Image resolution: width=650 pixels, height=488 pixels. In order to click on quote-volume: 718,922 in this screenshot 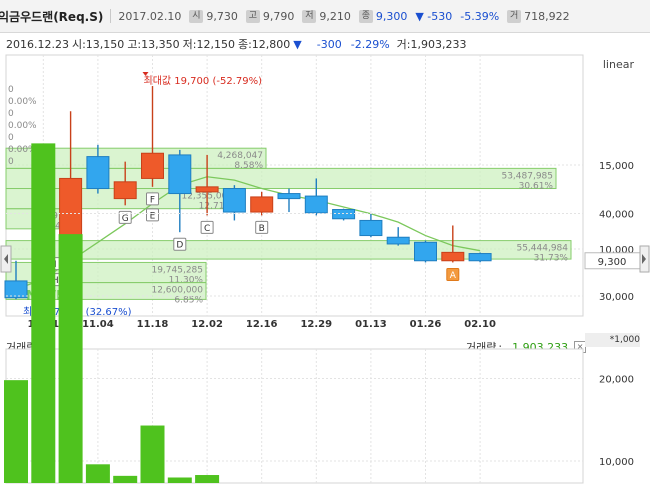, I will do `click(547, 16)`.